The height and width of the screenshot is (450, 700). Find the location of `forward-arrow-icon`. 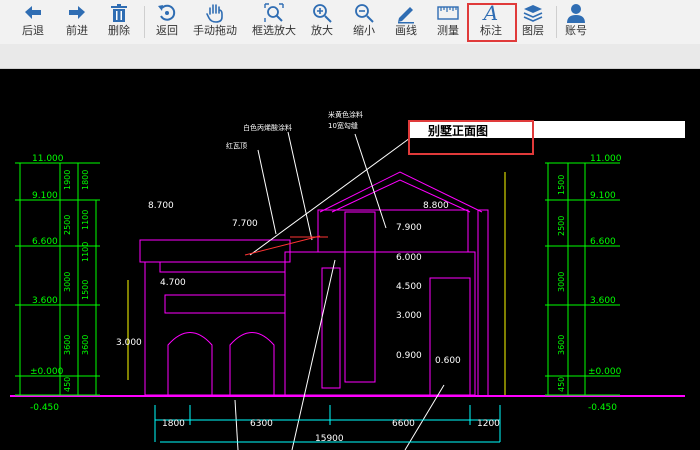

forward-arrow-icon is located at coordinates (77, 12).